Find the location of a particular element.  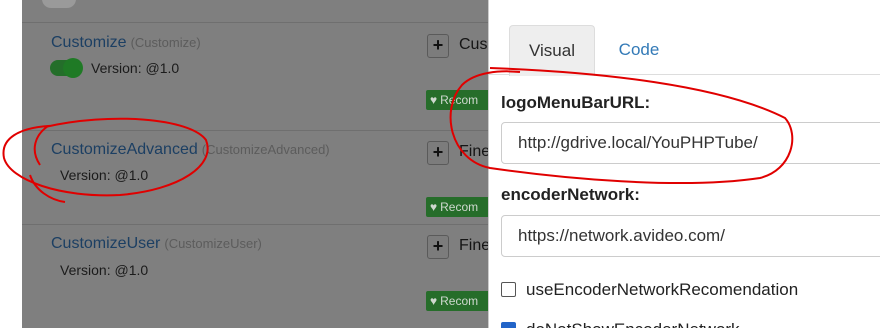

plugin-dir: (CustomizeAdvanced) is located at coordinates (265, 149).